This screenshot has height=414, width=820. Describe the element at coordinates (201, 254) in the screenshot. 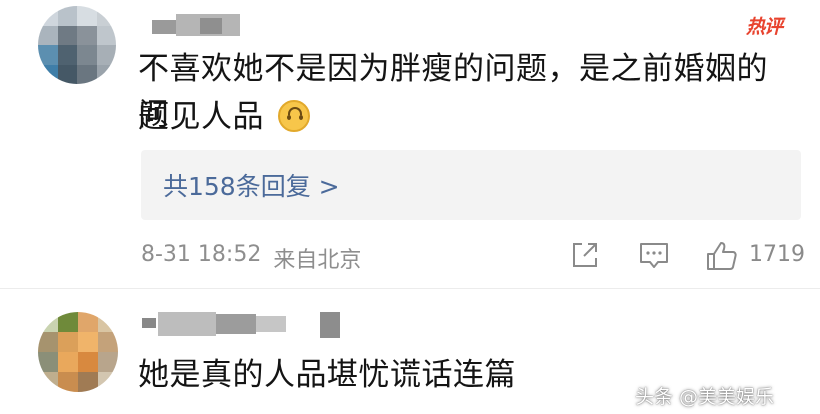

I see `comment-timestamp: 8-31 18:52` at that location.